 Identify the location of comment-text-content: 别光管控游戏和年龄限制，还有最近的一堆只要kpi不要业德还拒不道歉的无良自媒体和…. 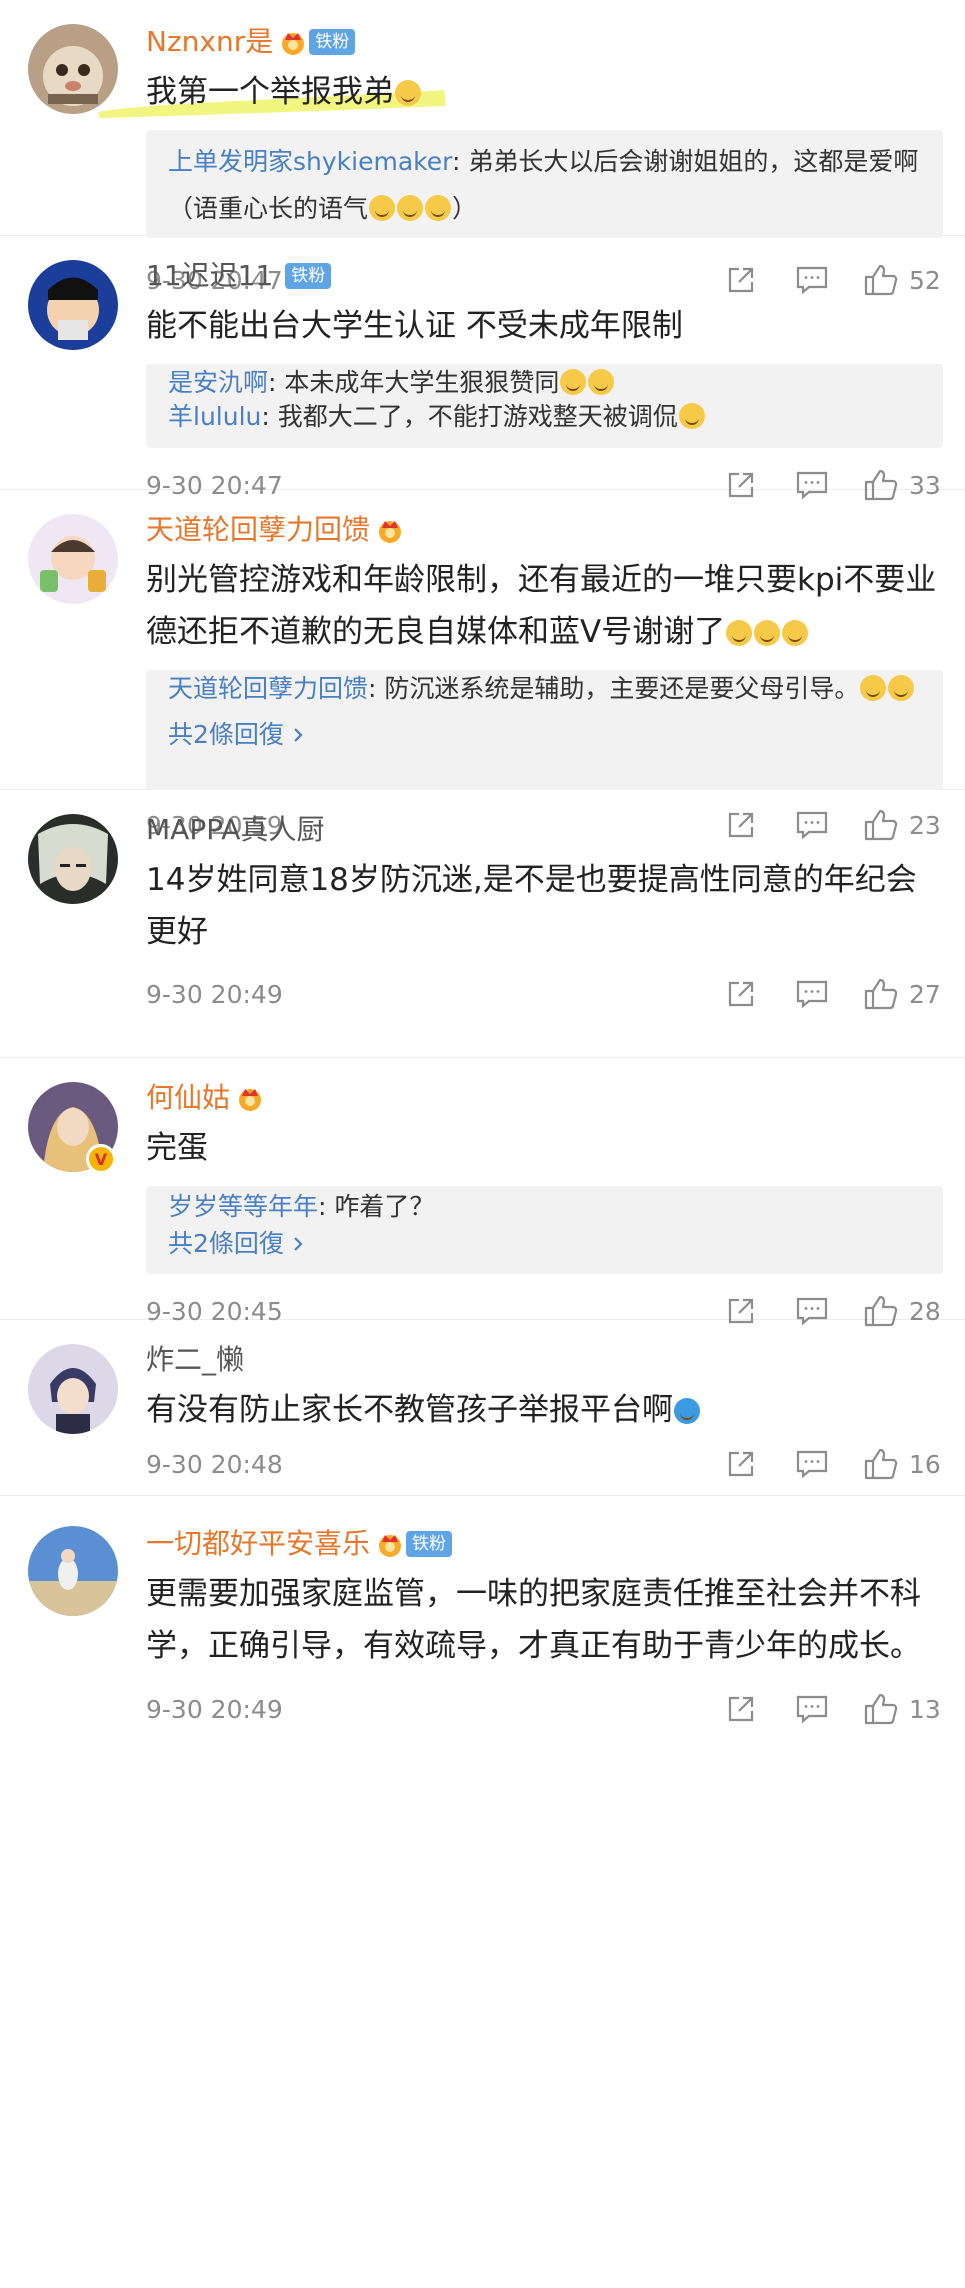
(541, 606).